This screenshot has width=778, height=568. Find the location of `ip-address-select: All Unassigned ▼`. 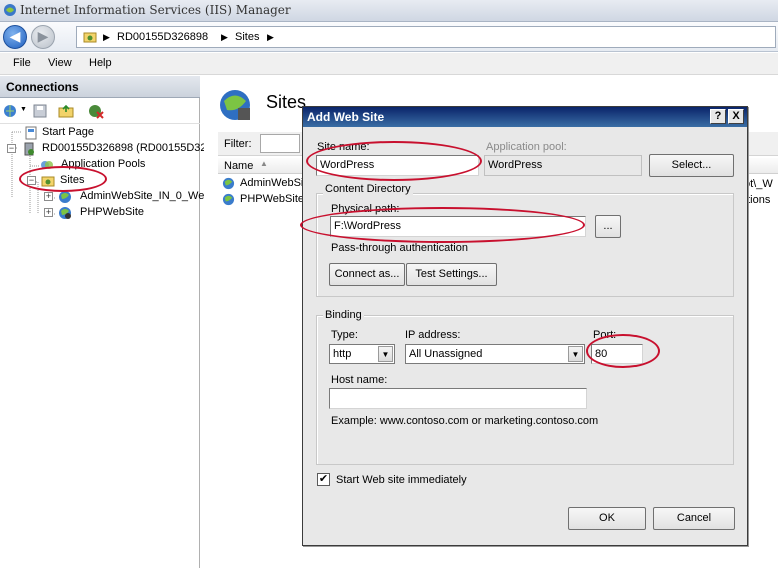

ip-address-select: All Unassigned ▼ is located at coordinates (495, 354).